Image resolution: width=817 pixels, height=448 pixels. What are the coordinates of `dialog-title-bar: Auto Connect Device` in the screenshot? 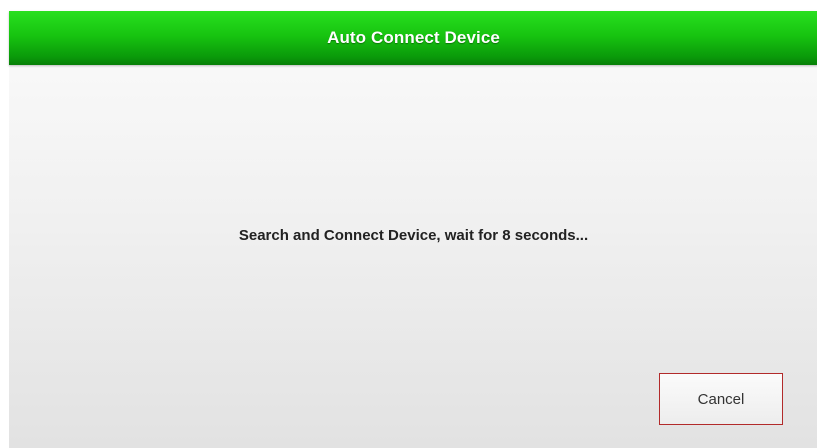 It's located at (413, 38).